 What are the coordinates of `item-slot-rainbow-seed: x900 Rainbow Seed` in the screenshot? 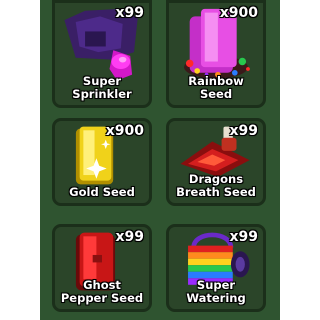 It's located at (216, 54).